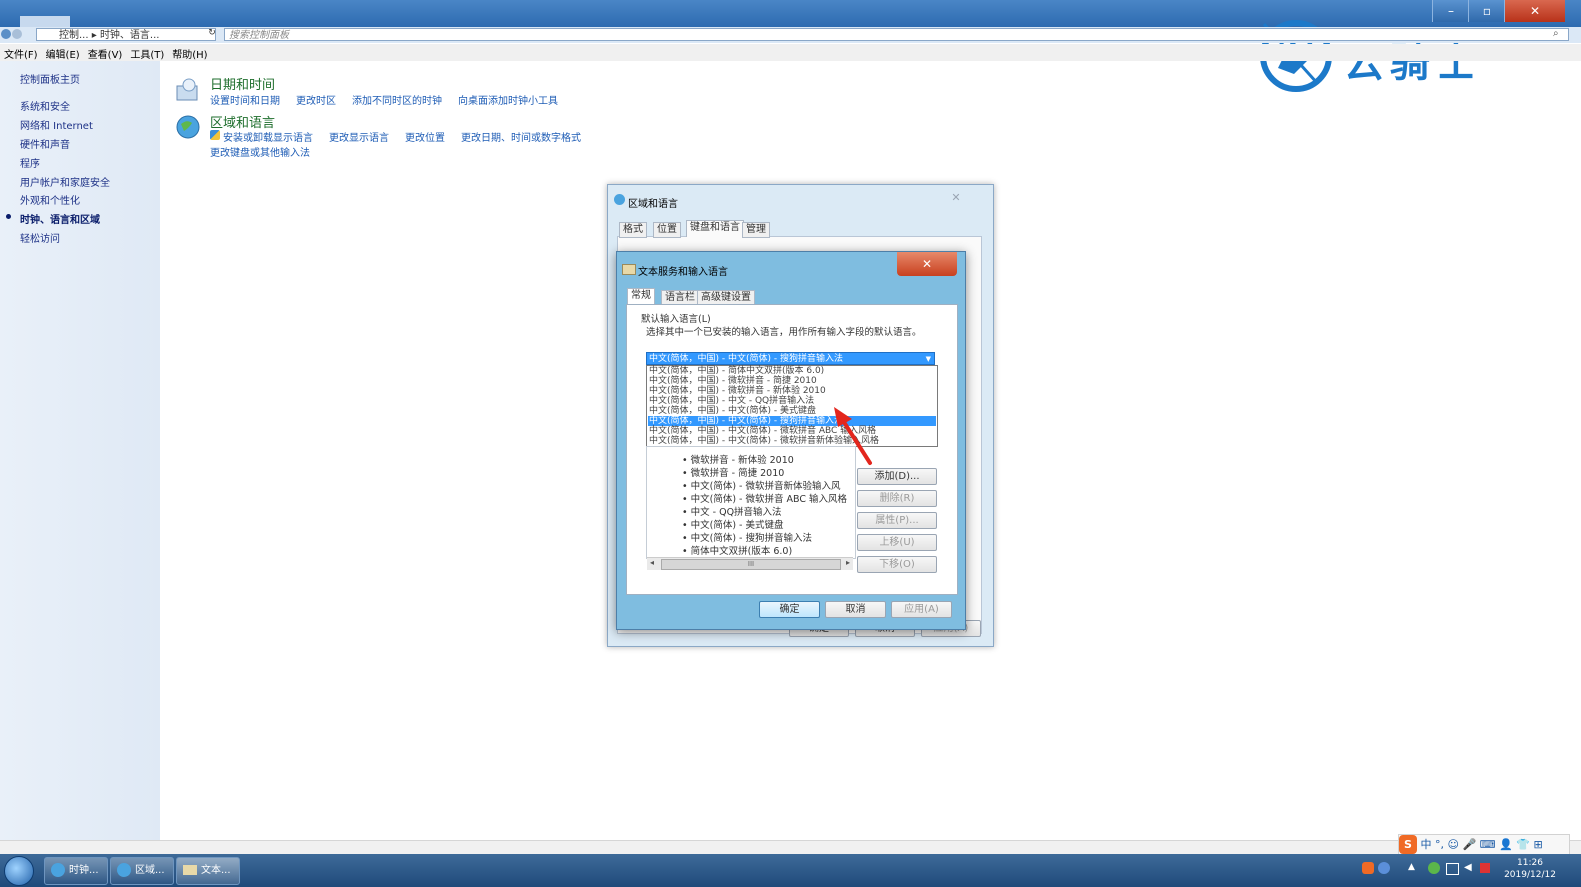  I want to click on ime-toolbox-icon: ⊞, so click(1537, 844).